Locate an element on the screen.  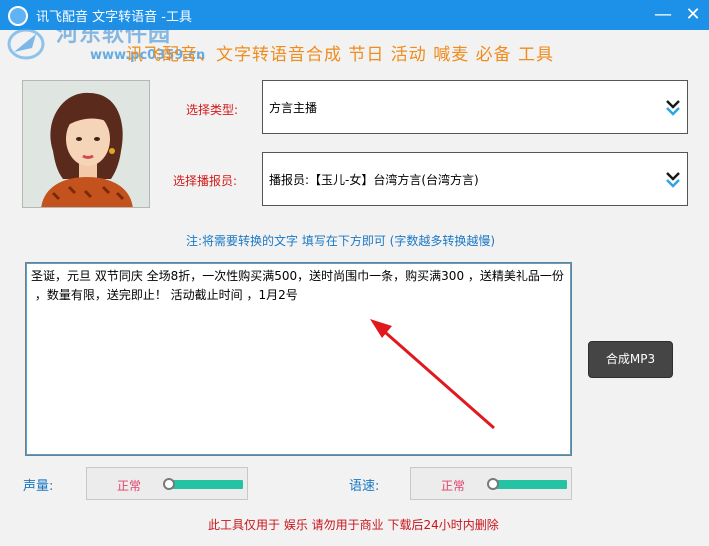
speaker-select: 播报员:【玉儿-女】台湾方言(台湾方言) is located at coordinates (475, 179).